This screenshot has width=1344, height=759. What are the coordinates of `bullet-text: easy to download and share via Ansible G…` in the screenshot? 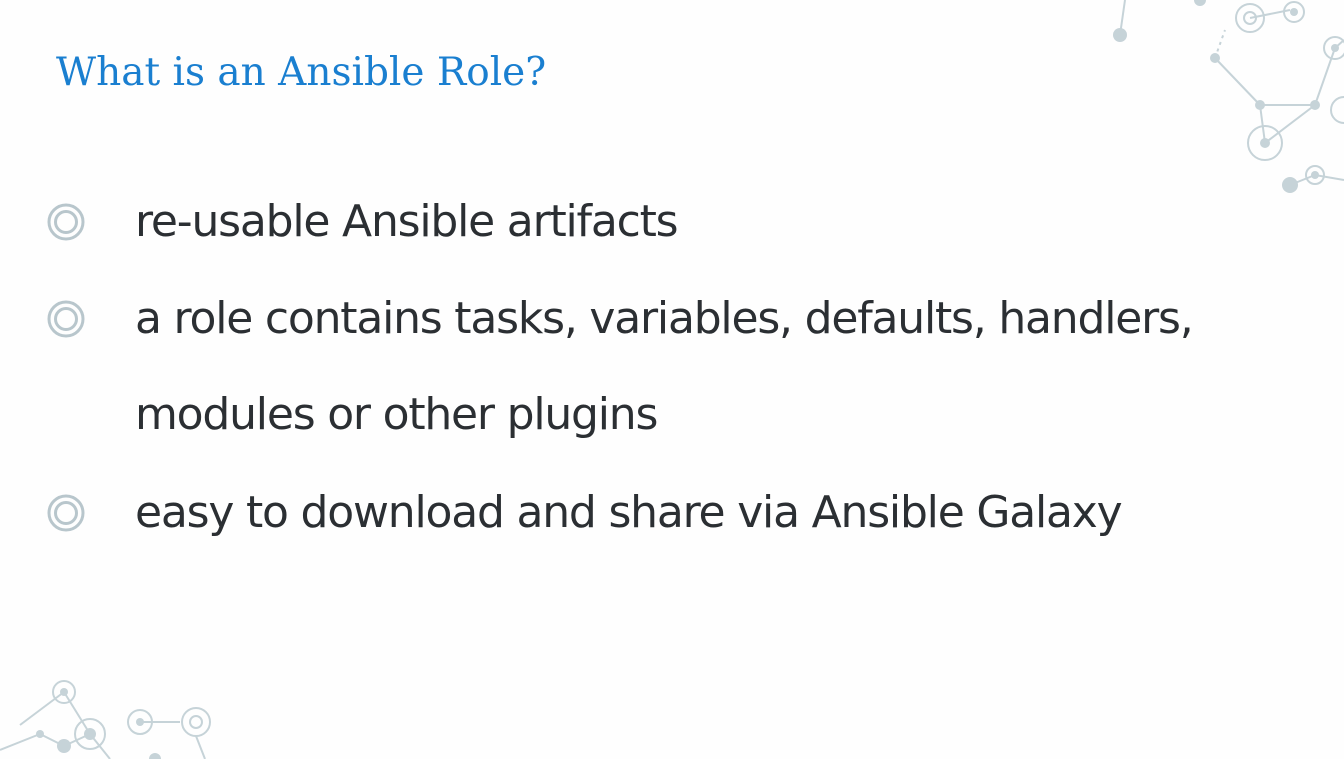 It's located at (629, 512).